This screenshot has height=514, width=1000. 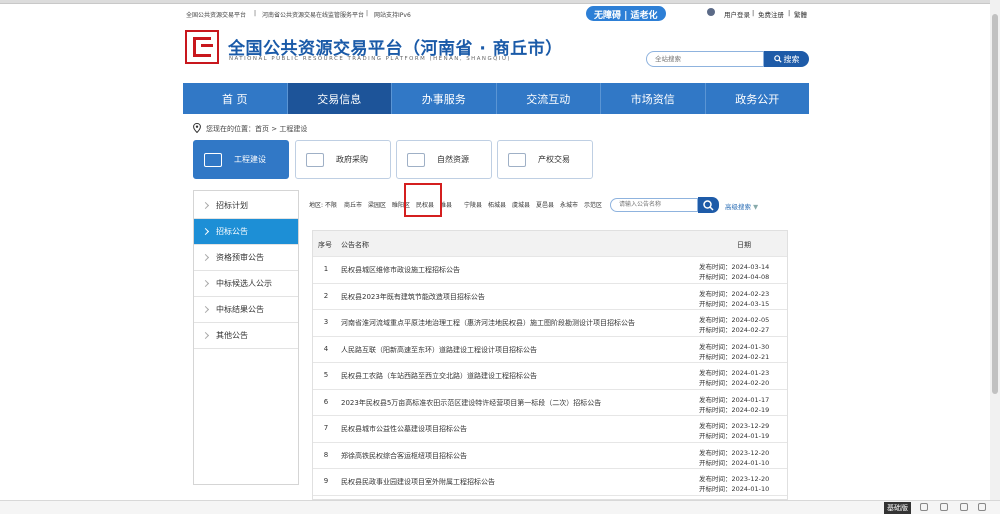 I want to click on tile-property-rights: 产权交易, so click(x=545, y=159).